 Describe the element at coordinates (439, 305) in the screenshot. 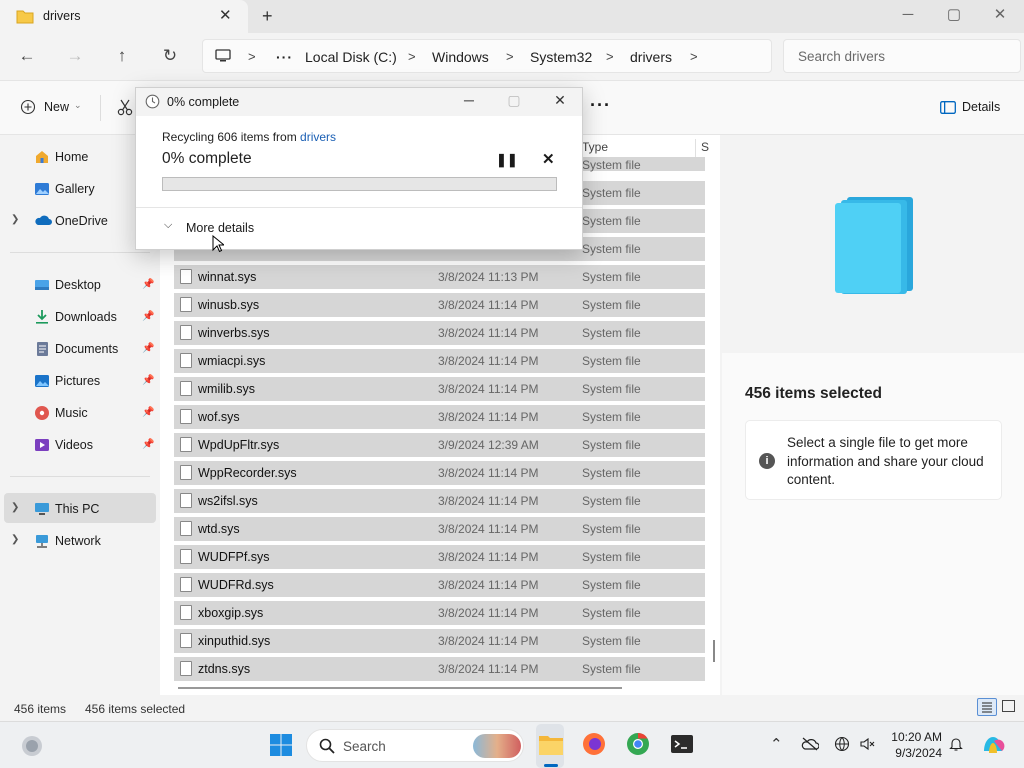

I see `table-row: winusb.sys 3/8/2024 11:14 PM System file` at that location.